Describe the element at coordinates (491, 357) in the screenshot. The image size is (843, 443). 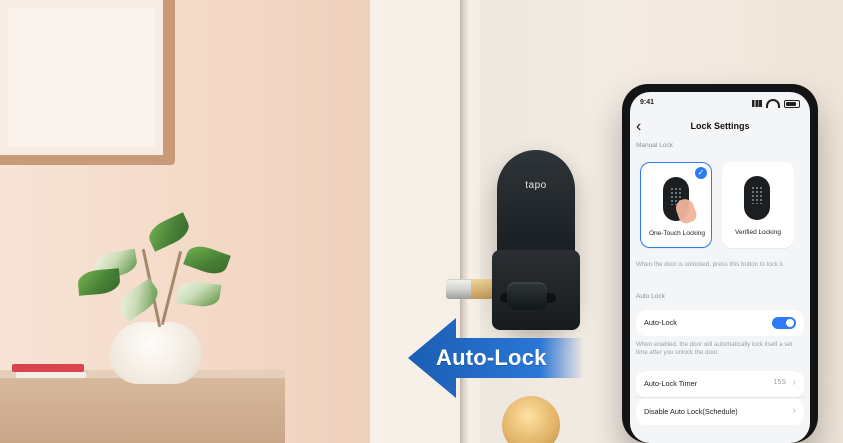
I see `overlay-text: Auto-Lock` at that location.